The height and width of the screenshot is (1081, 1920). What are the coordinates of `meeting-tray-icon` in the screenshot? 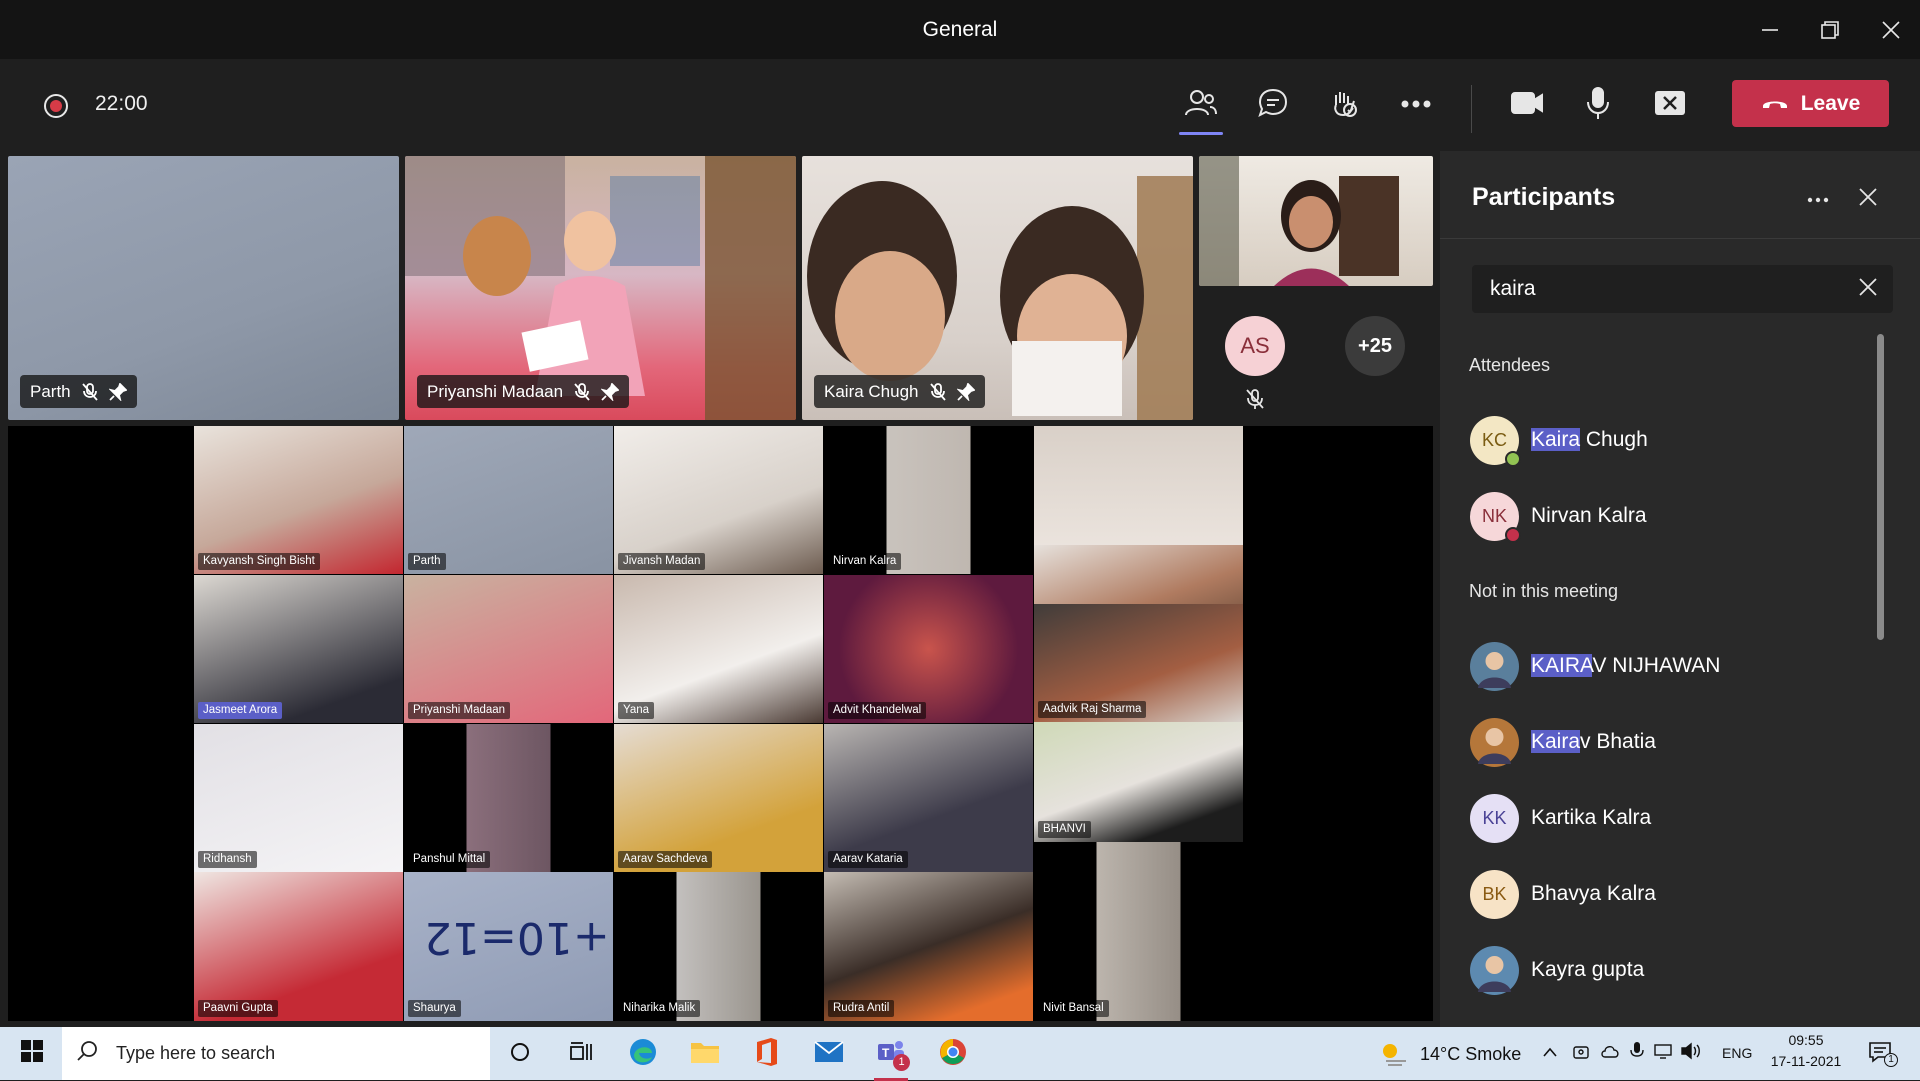 It's located at (1581, 1054).